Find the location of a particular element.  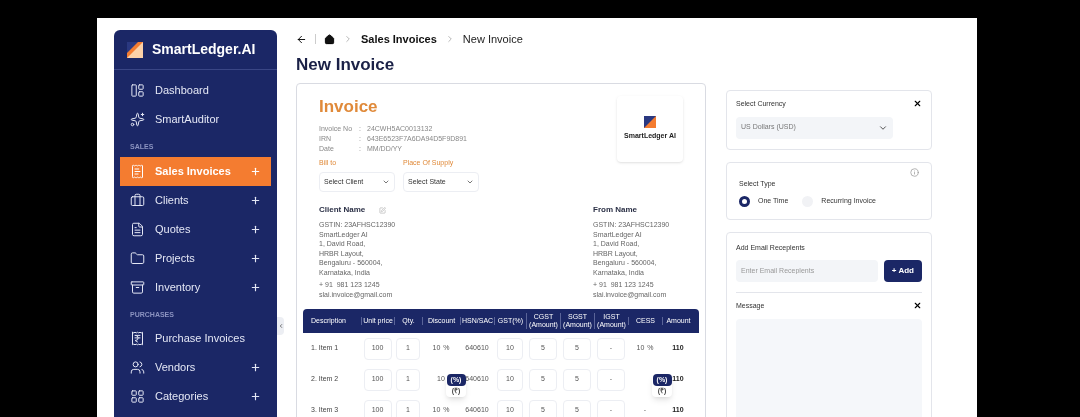

sidebar-item: Purchase Invoices is located at coordinates (195, 338).